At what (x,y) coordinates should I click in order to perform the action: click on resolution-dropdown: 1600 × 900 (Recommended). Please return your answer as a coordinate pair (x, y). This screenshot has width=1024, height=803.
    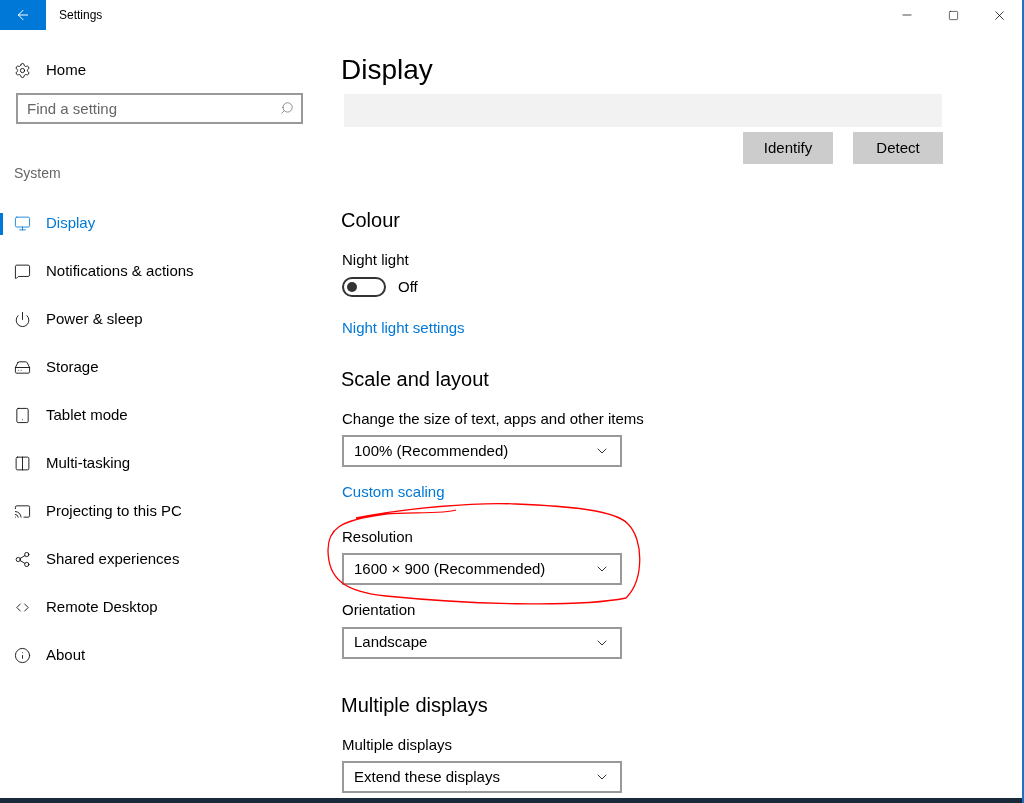
    Looking at the image, I should click on (482, 569).